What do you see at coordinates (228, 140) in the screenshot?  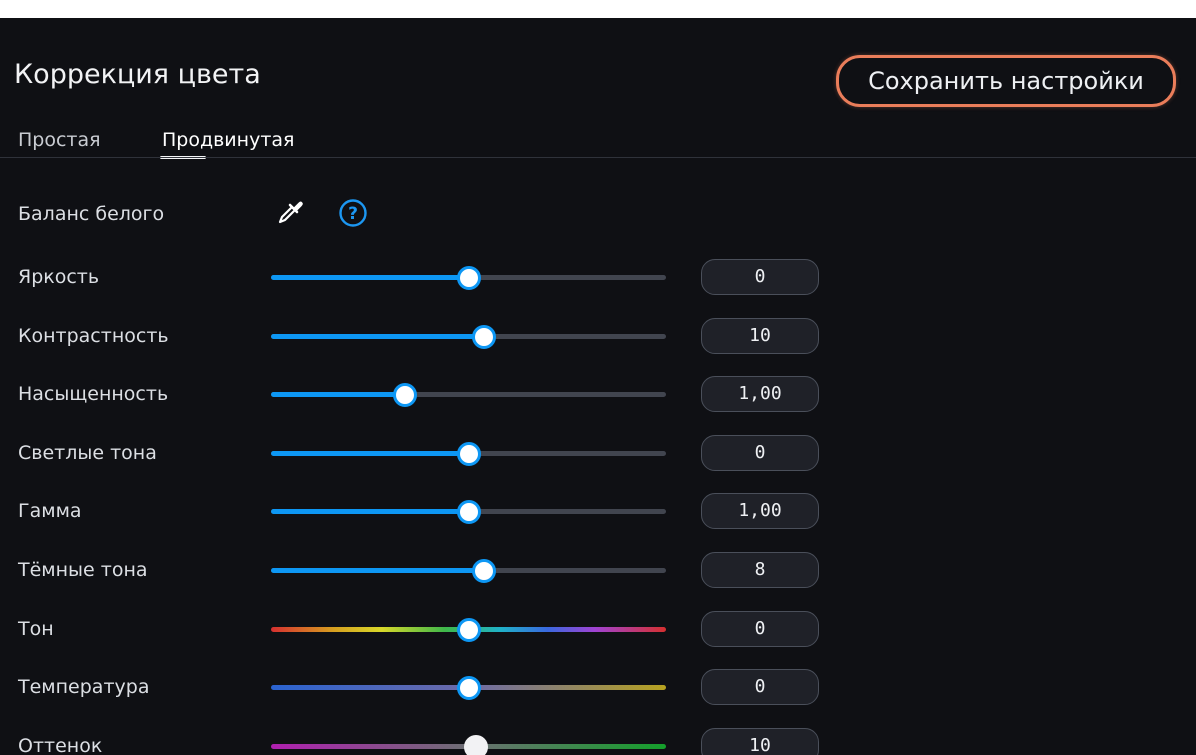 I see `tab-advanced: Продвинутая` at bounding box center [228, 140].